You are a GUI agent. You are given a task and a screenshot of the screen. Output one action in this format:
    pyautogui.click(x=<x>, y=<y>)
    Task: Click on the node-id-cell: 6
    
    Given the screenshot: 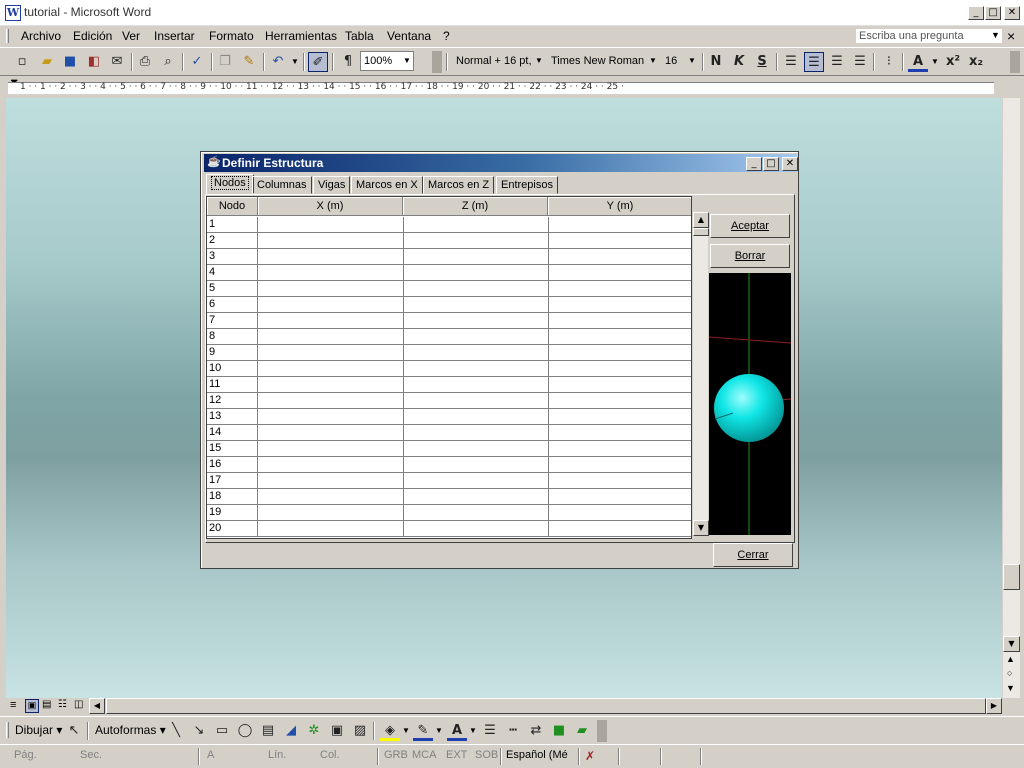 What is the action you would take?
    pyautogui.click(x=232, y=304)
    